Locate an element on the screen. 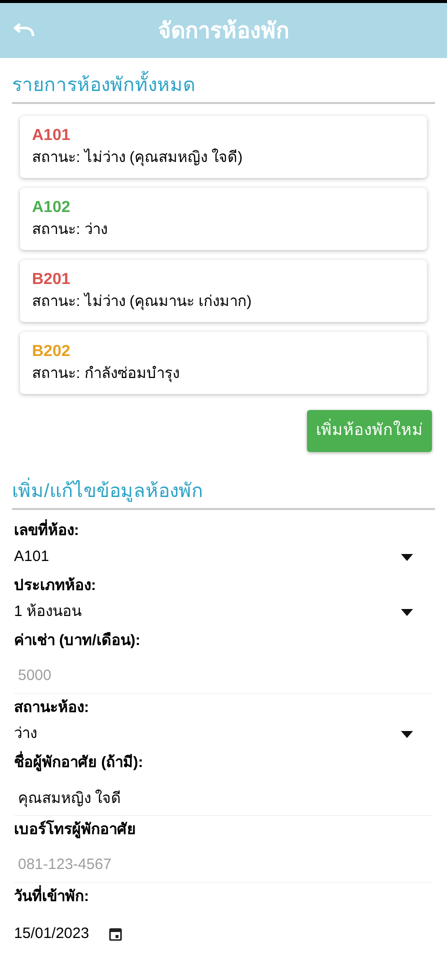 Image resolution: width=447 pixels, height=960 pixels. room-number: A101 is located at coordinates (51, 136).